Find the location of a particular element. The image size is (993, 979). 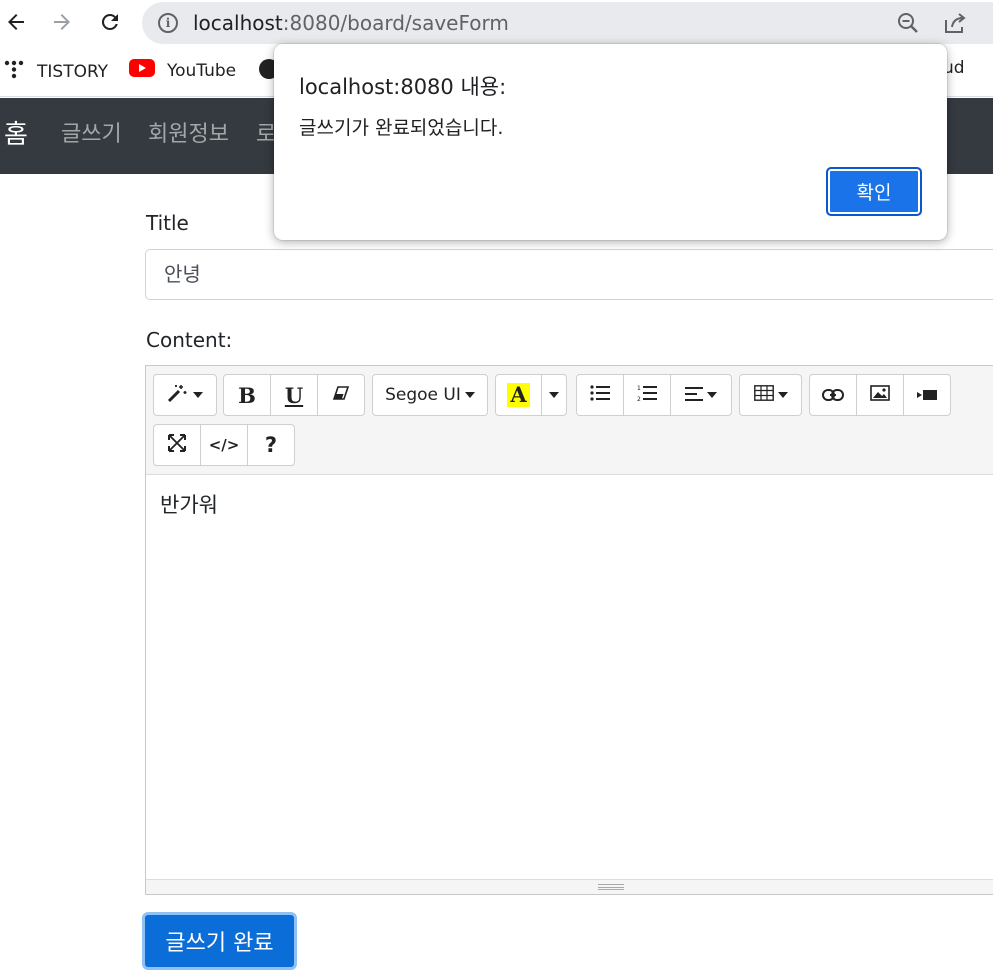

title-input: 안녕 is located at coordinates (569, 274).